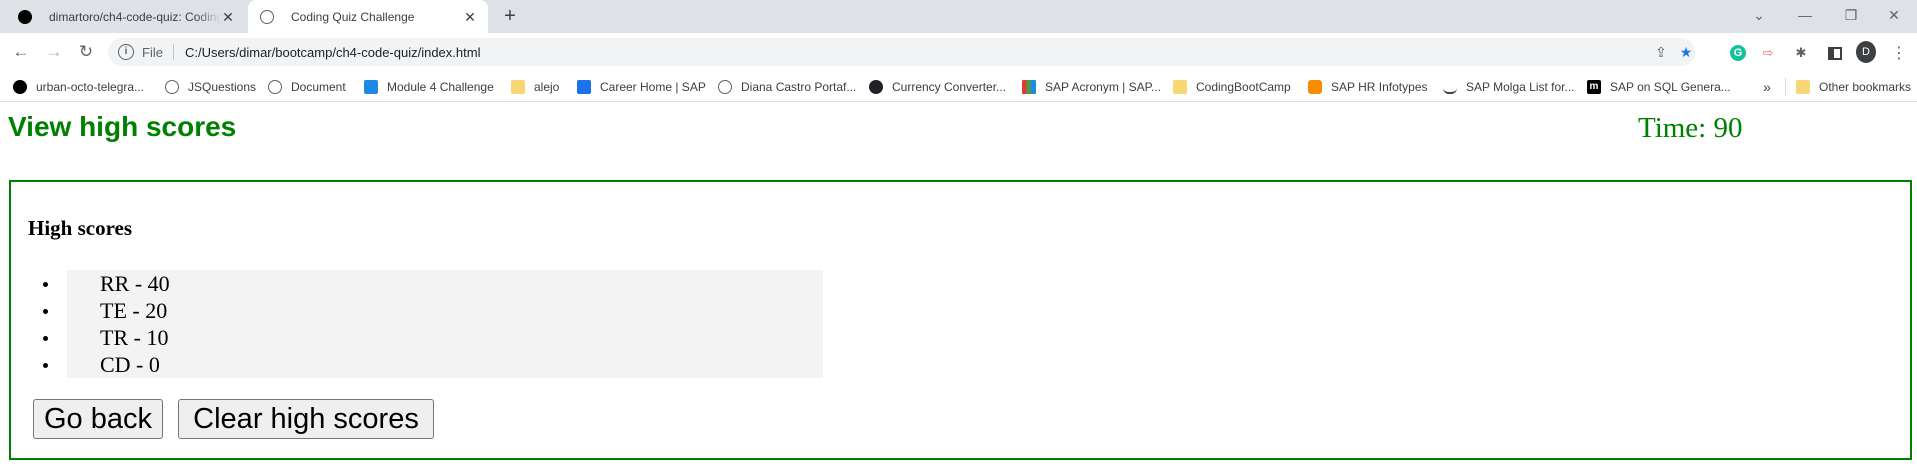 The image size is (1917, 473). What do you see at coordinates (1835, 53) in the screenshot?
I see `side-panel-icon` at bounding box center [1835, 53].